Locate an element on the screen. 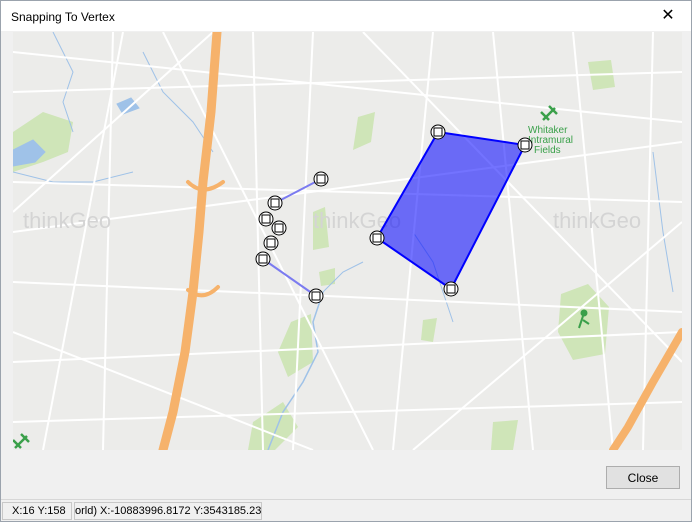  watermark-text-1: thinkGeo is located at coordinates (67, 220).